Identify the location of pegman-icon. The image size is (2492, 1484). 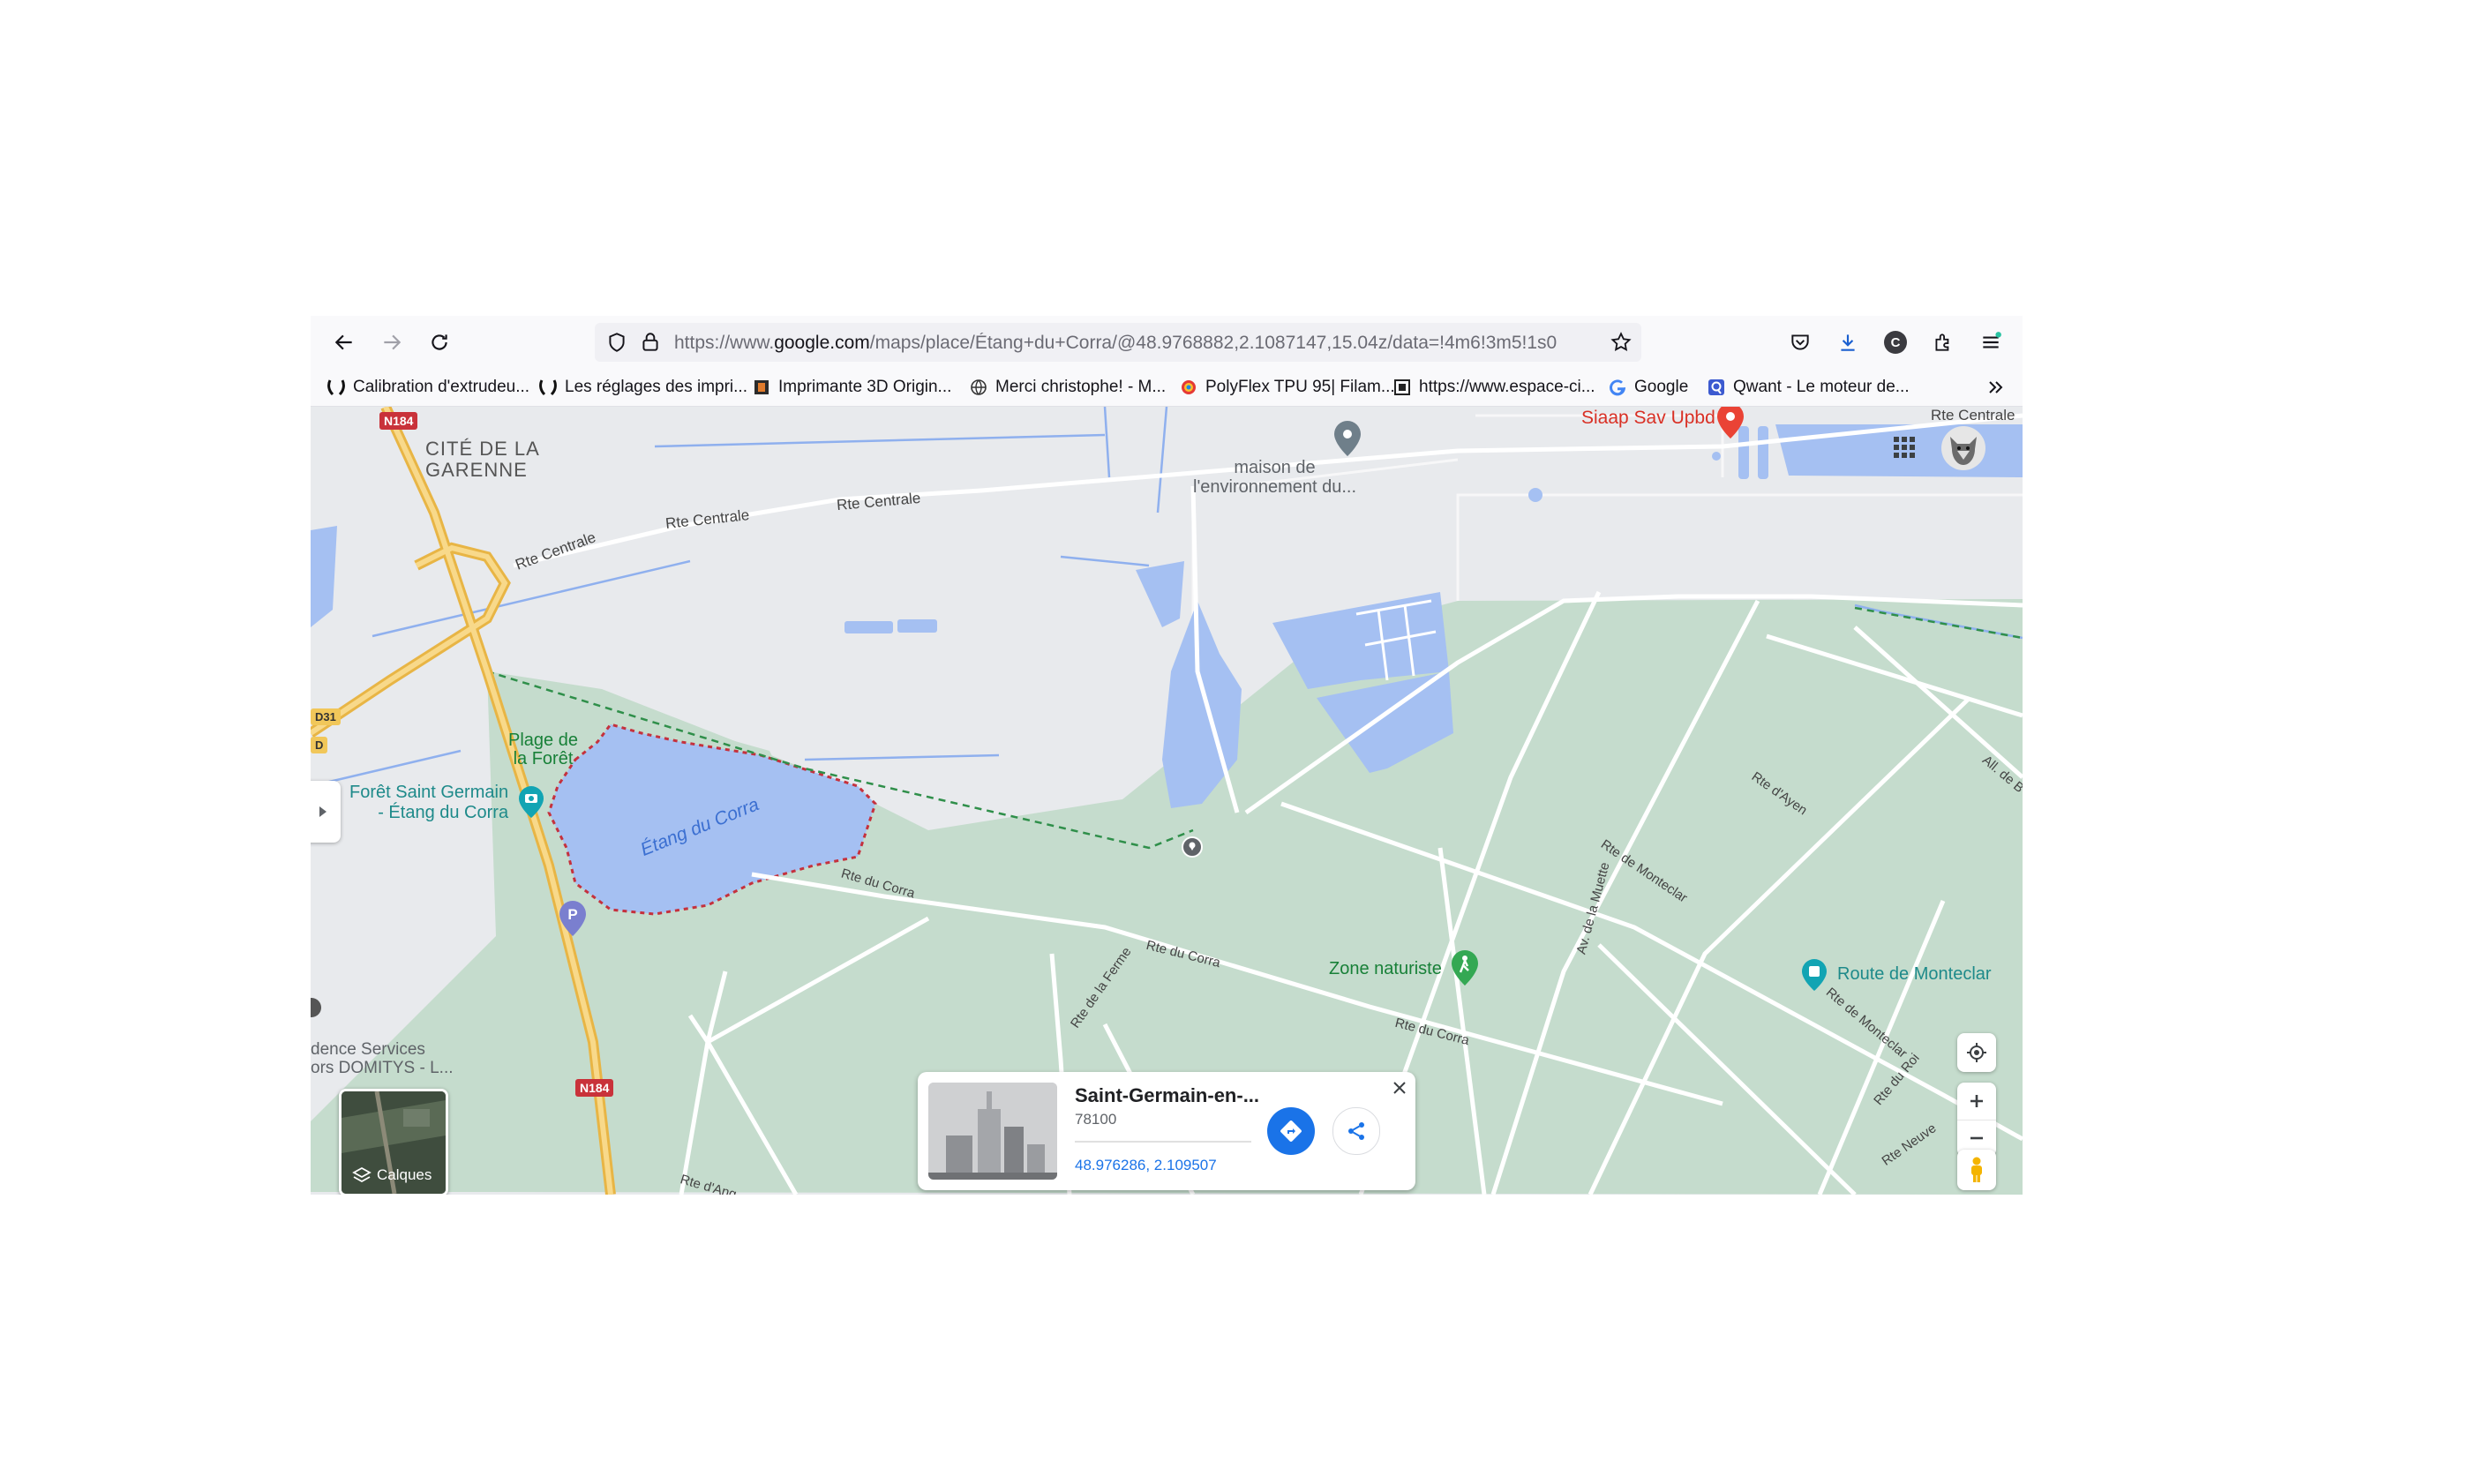
(1976, 1169).